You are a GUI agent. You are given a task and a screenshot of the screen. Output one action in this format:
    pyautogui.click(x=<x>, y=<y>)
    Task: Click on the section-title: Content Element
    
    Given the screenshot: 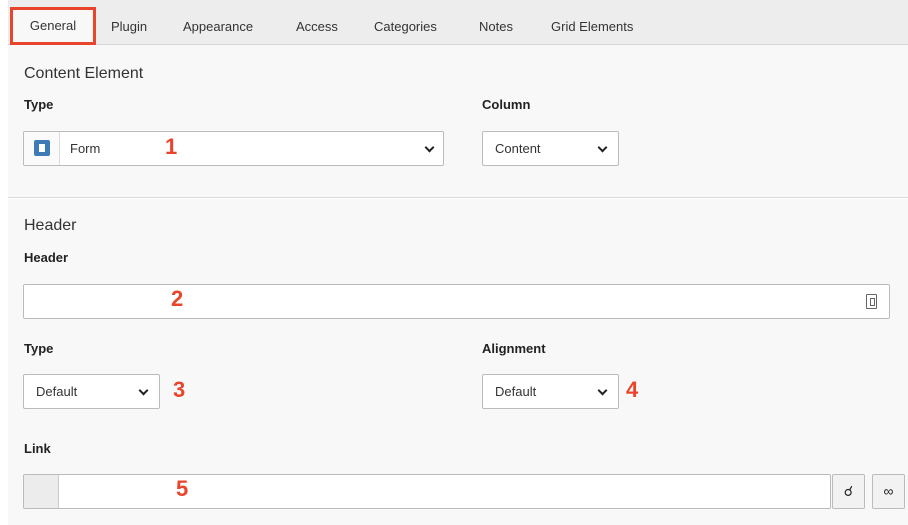 What is the action you would take?
    pyautogui.click(x=84, y=73)
    